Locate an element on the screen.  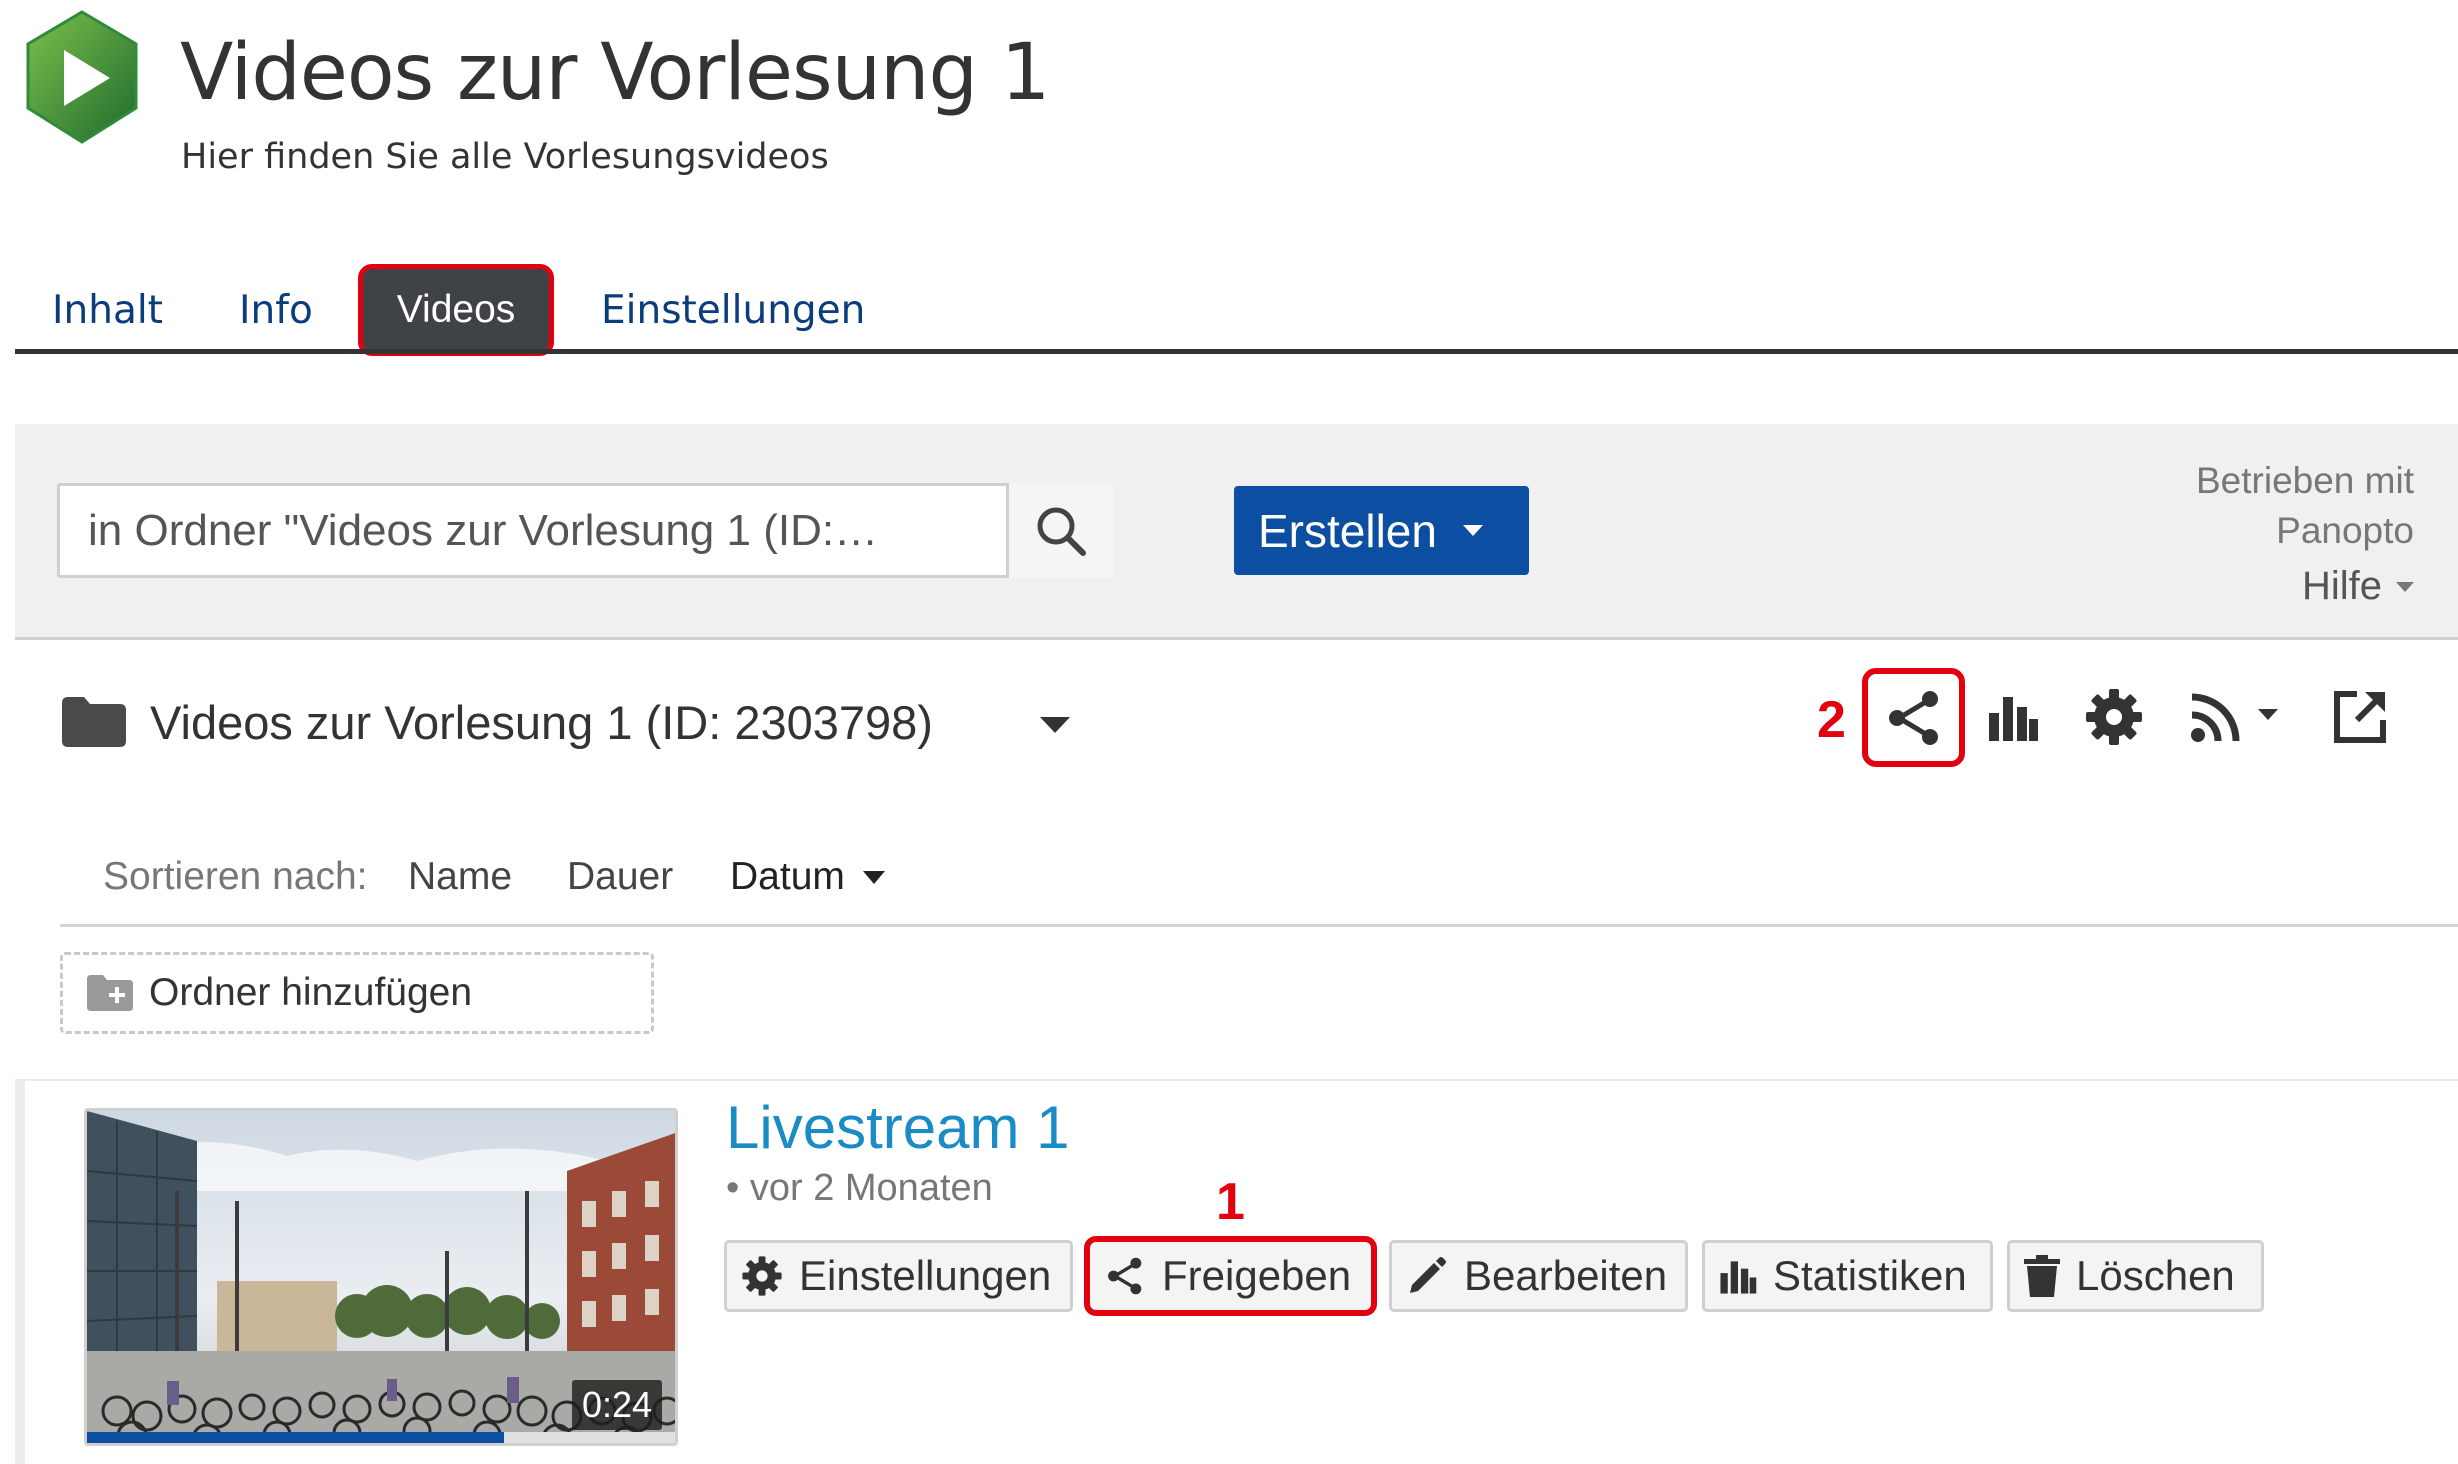
tab-einstellungen: Einstellungen is located at coordinates (733, 310).